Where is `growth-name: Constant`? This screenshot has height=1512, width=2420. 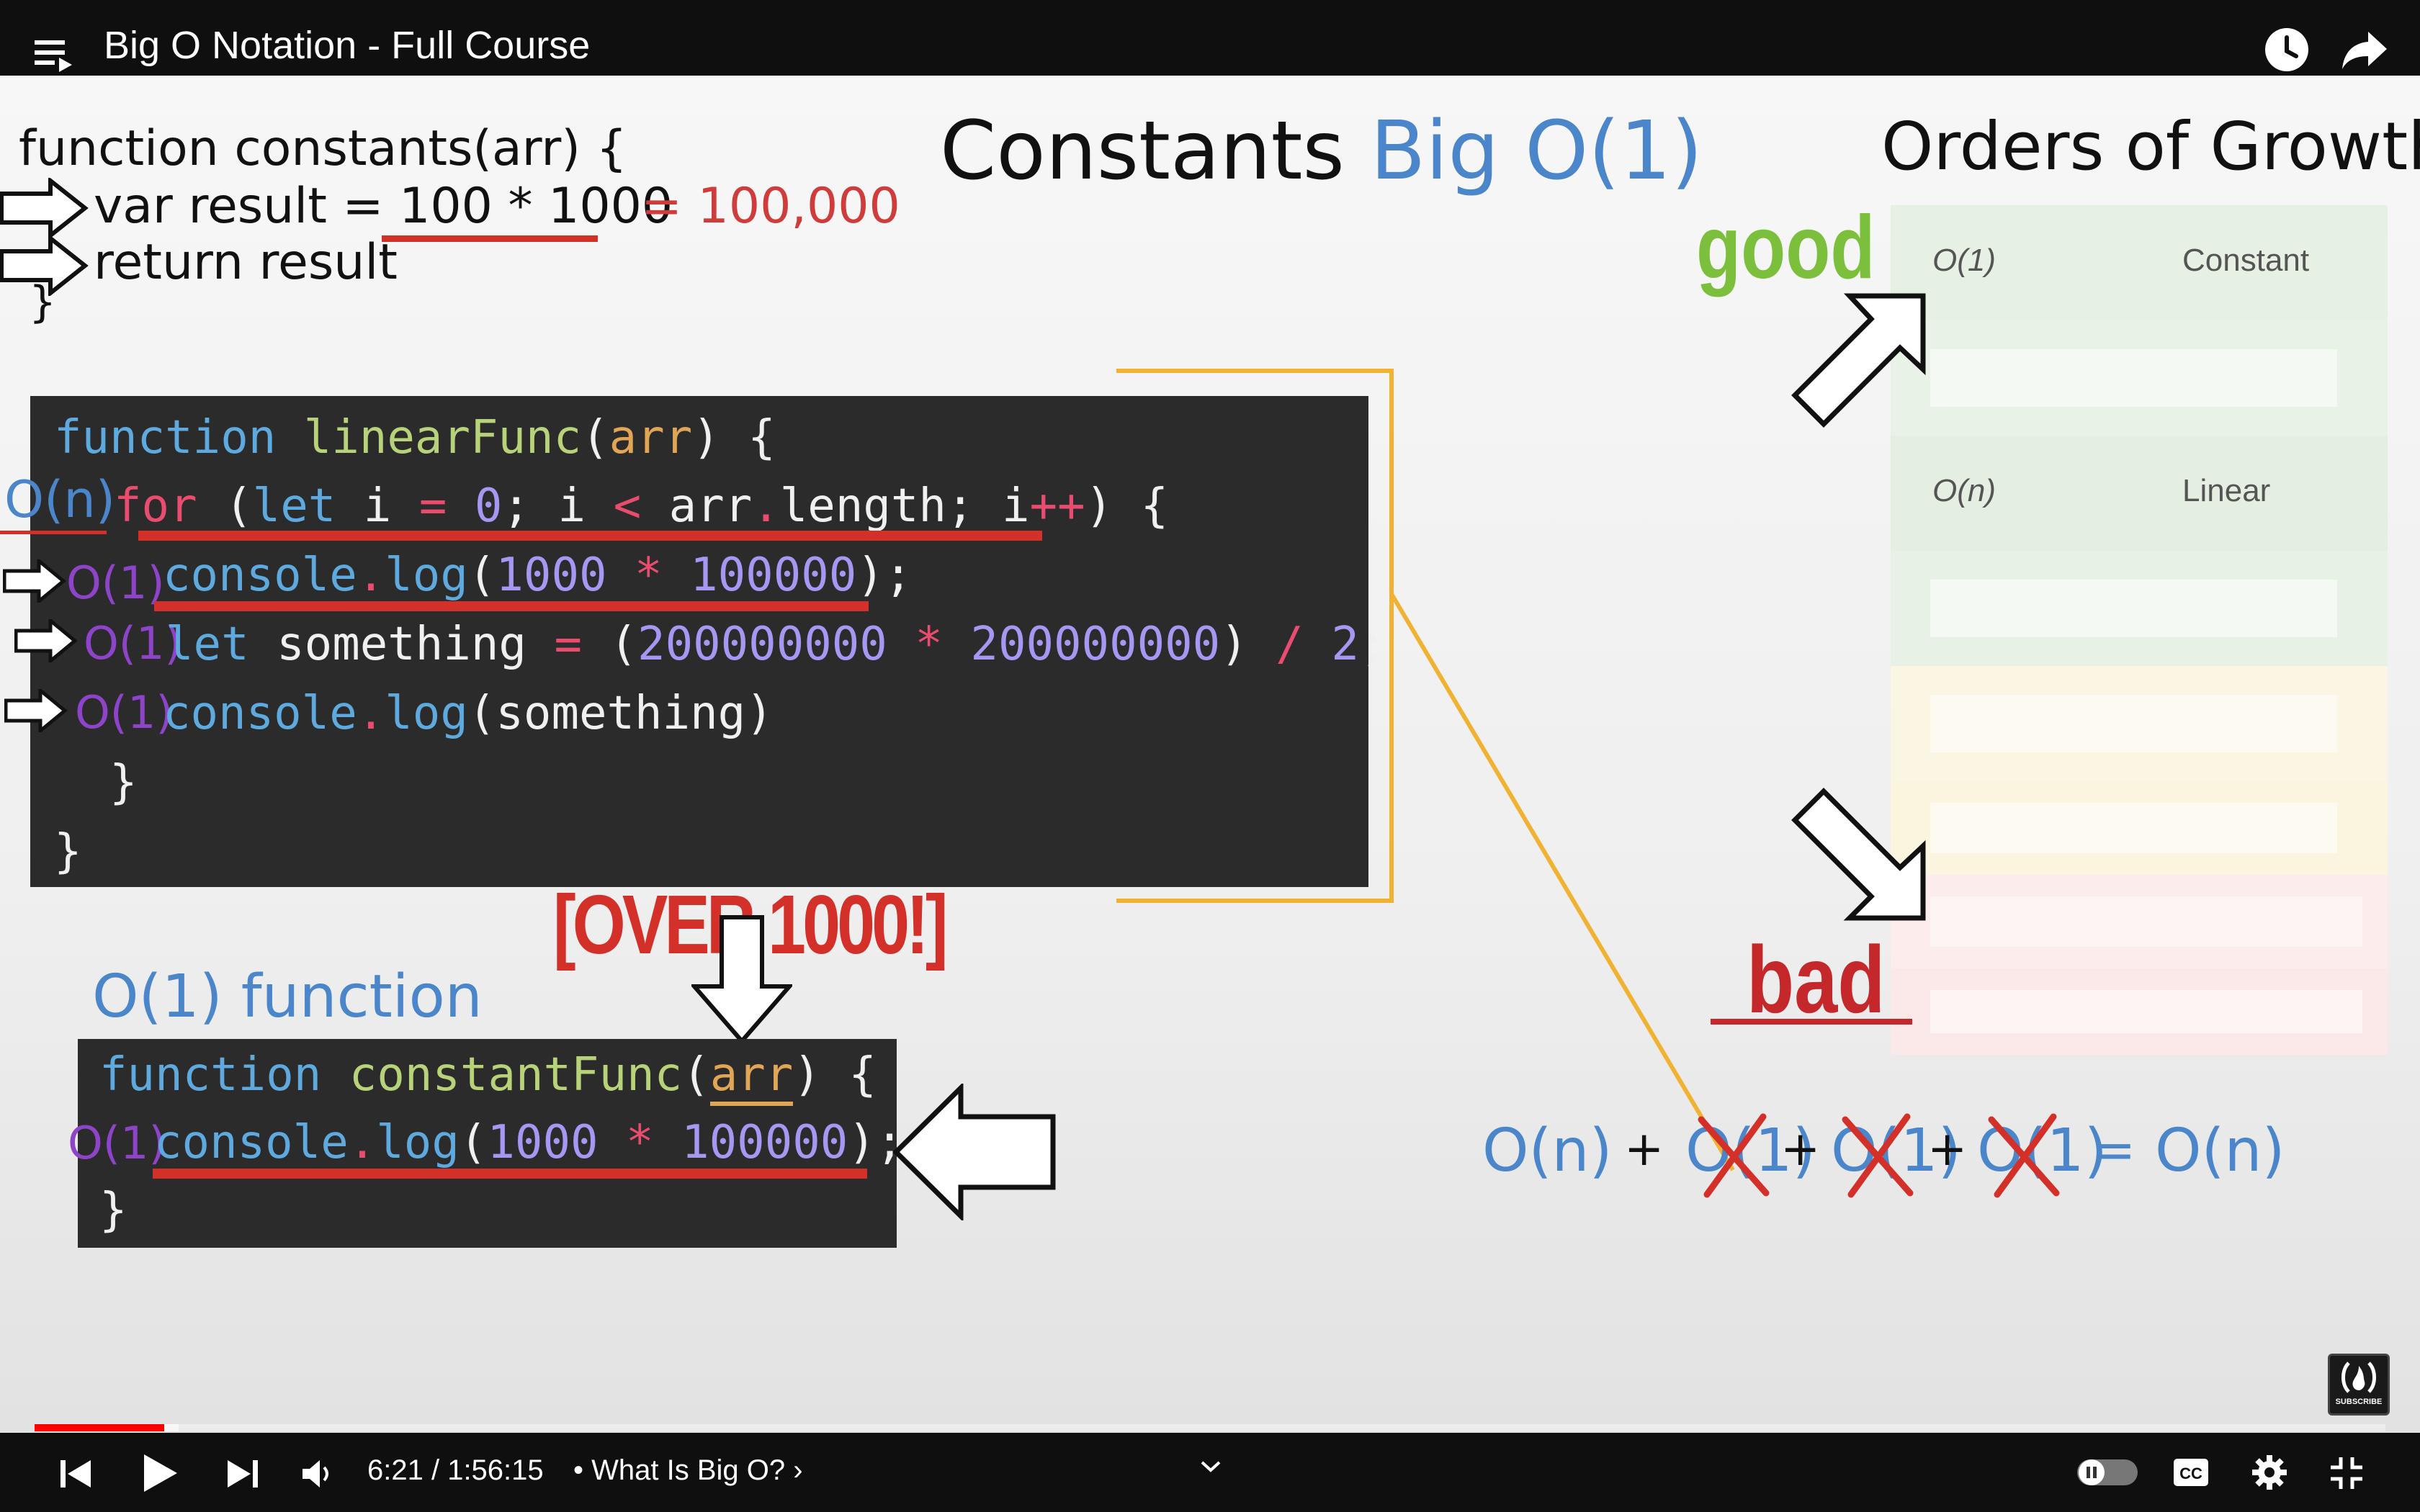 growth-name: Constant is located at coordinates (2246, 260).